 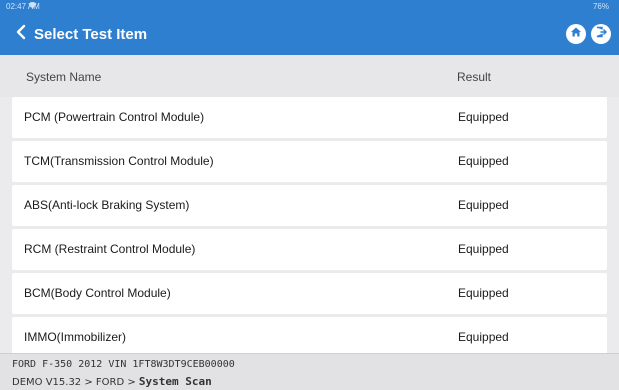 I want to click on column-system-name: System Name, so click(x=64, y=77).